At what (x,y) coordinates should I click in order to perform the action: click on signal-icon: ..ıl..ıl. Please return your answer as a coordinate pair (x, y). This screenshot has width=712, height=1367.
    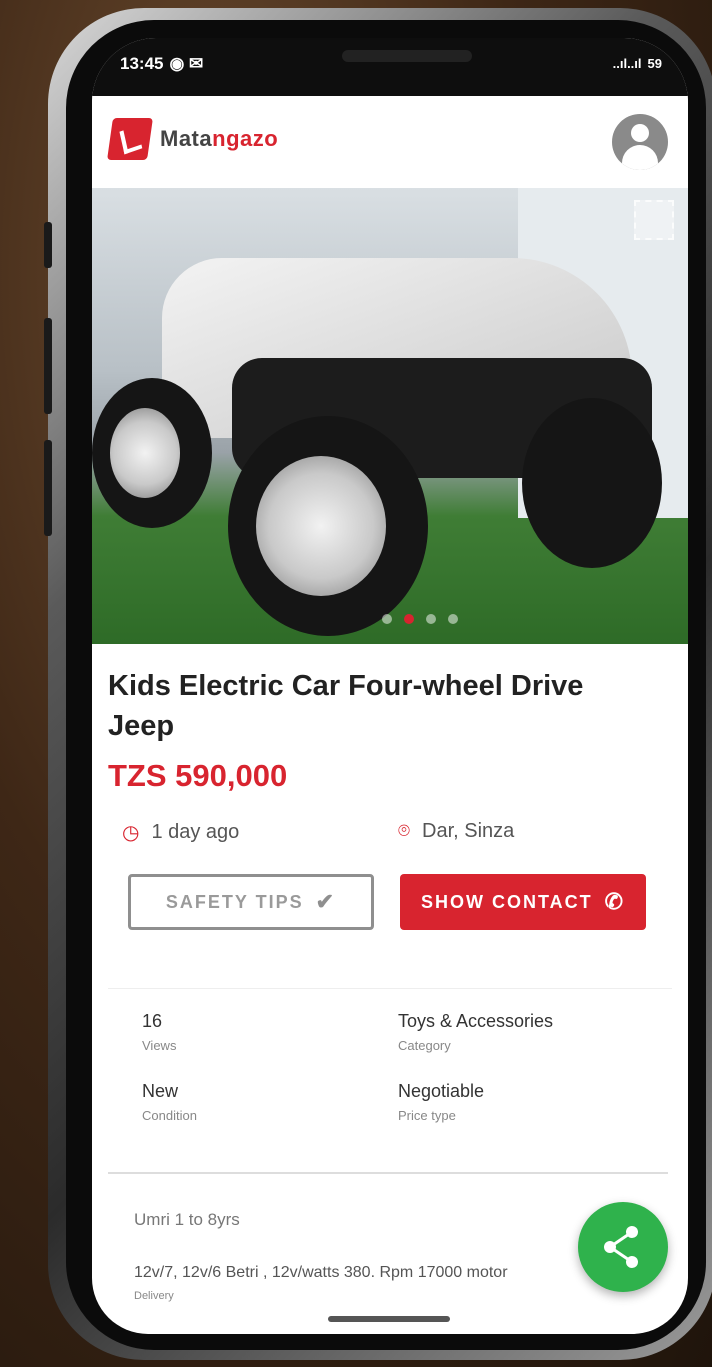
    Looking at the image, I should click on (627, 63).